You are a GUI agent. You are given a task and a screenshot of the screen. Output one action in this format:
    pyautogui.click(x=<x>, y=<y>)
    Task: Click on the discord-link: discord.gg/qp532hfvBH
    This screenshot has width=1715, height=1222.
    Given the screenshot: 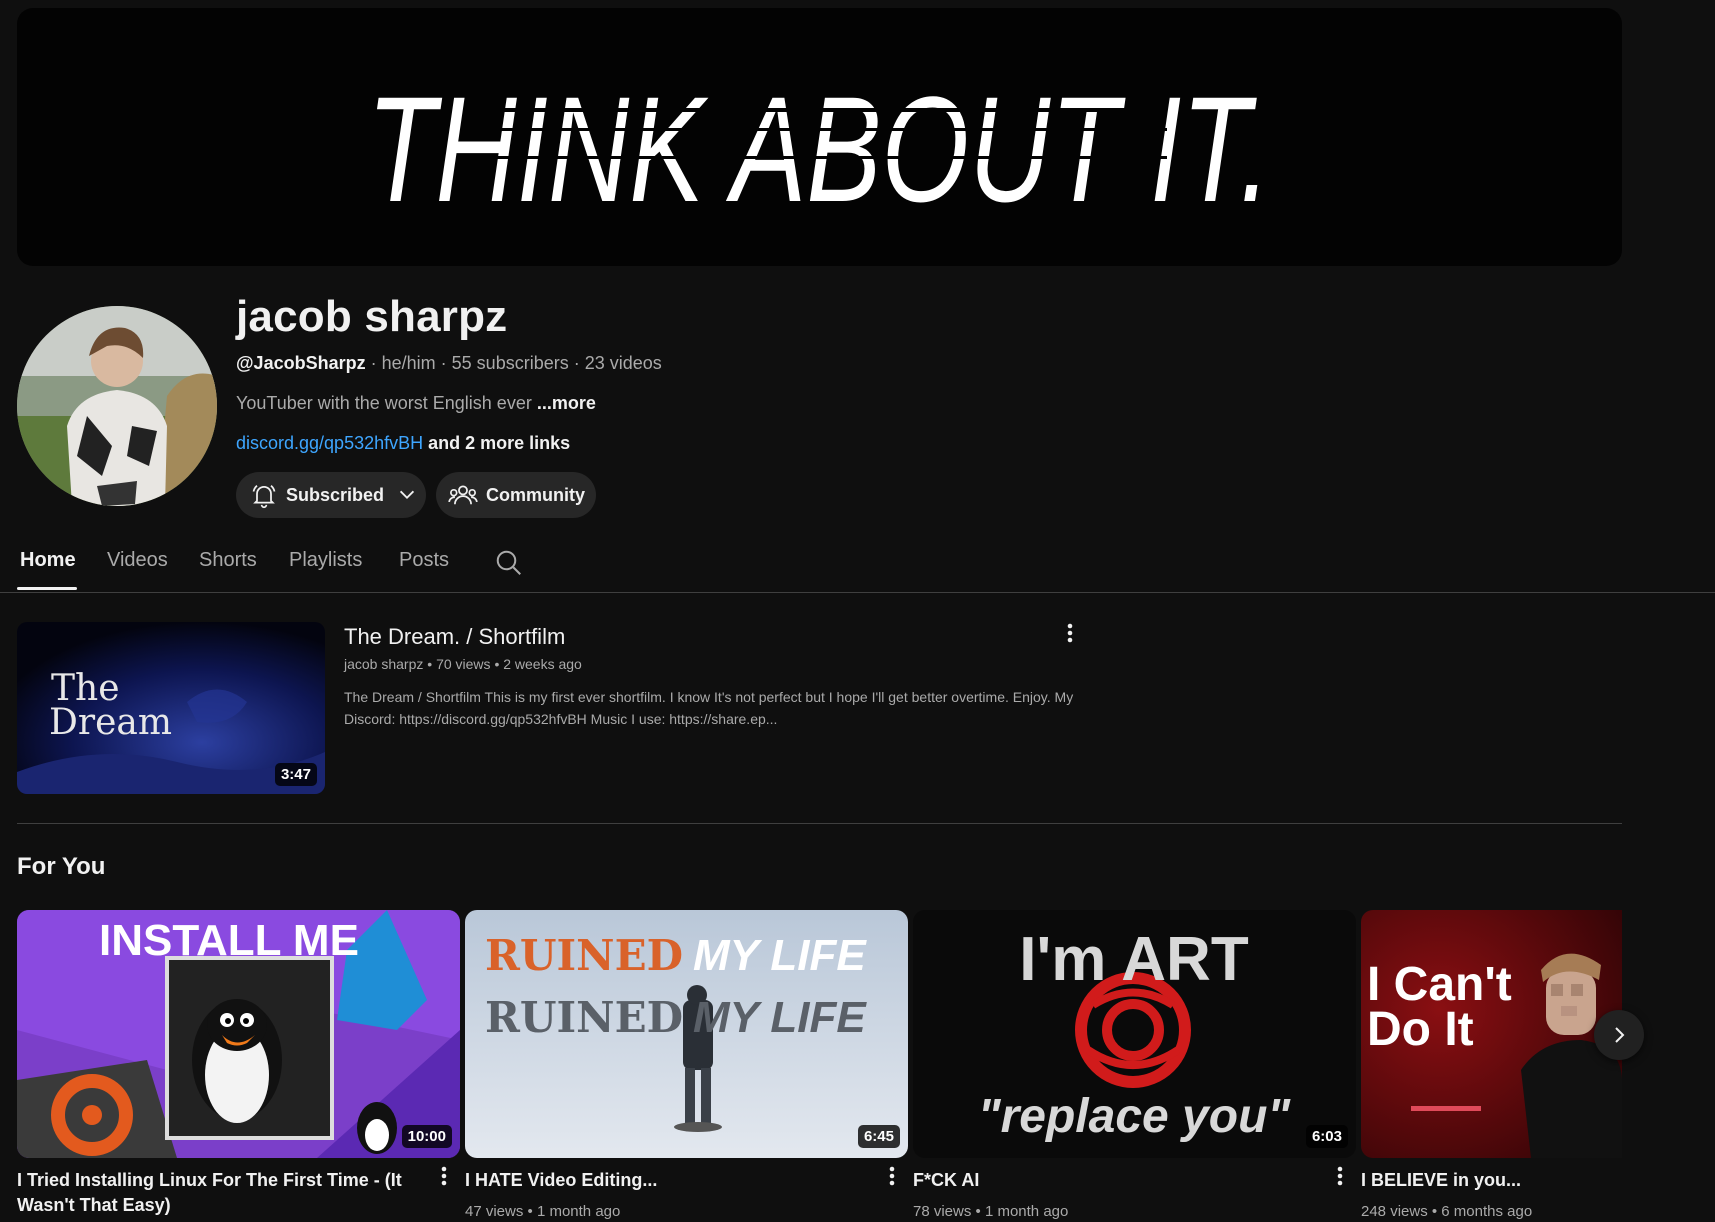 What is the action you would take?
    pyautogui.click(x=329, y=443)
    